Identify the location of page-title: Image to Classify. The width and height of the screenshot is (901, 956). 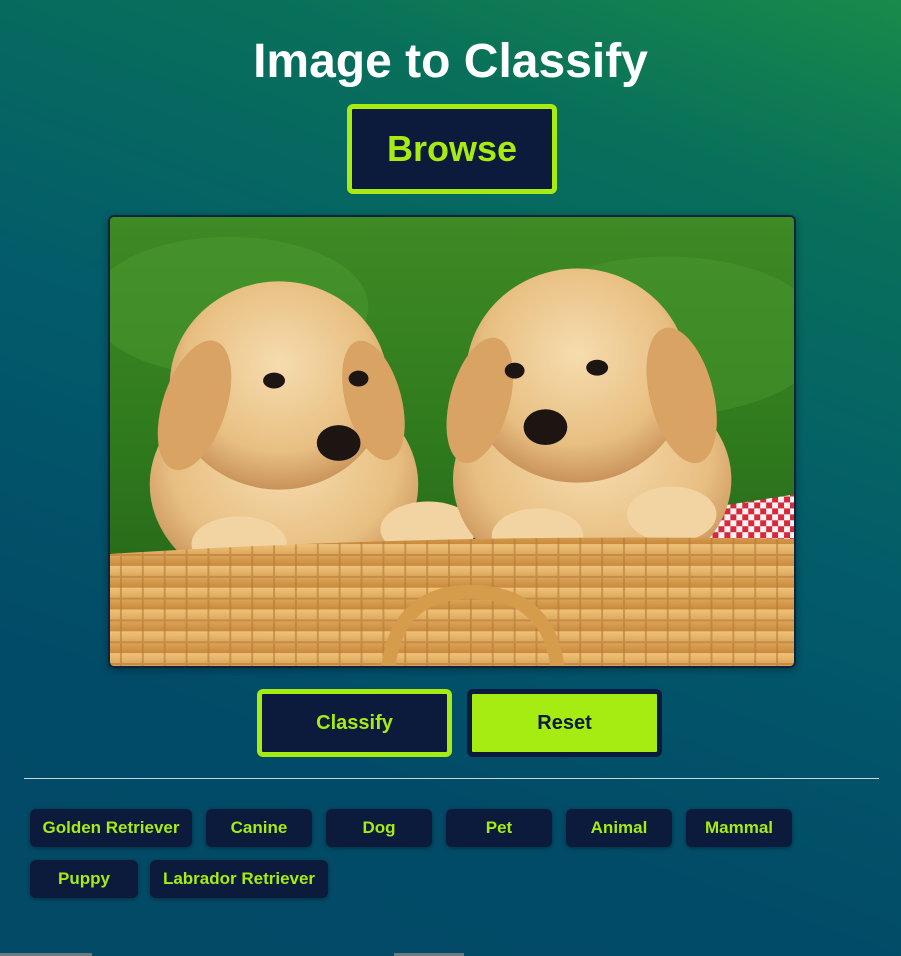
(450, 61).